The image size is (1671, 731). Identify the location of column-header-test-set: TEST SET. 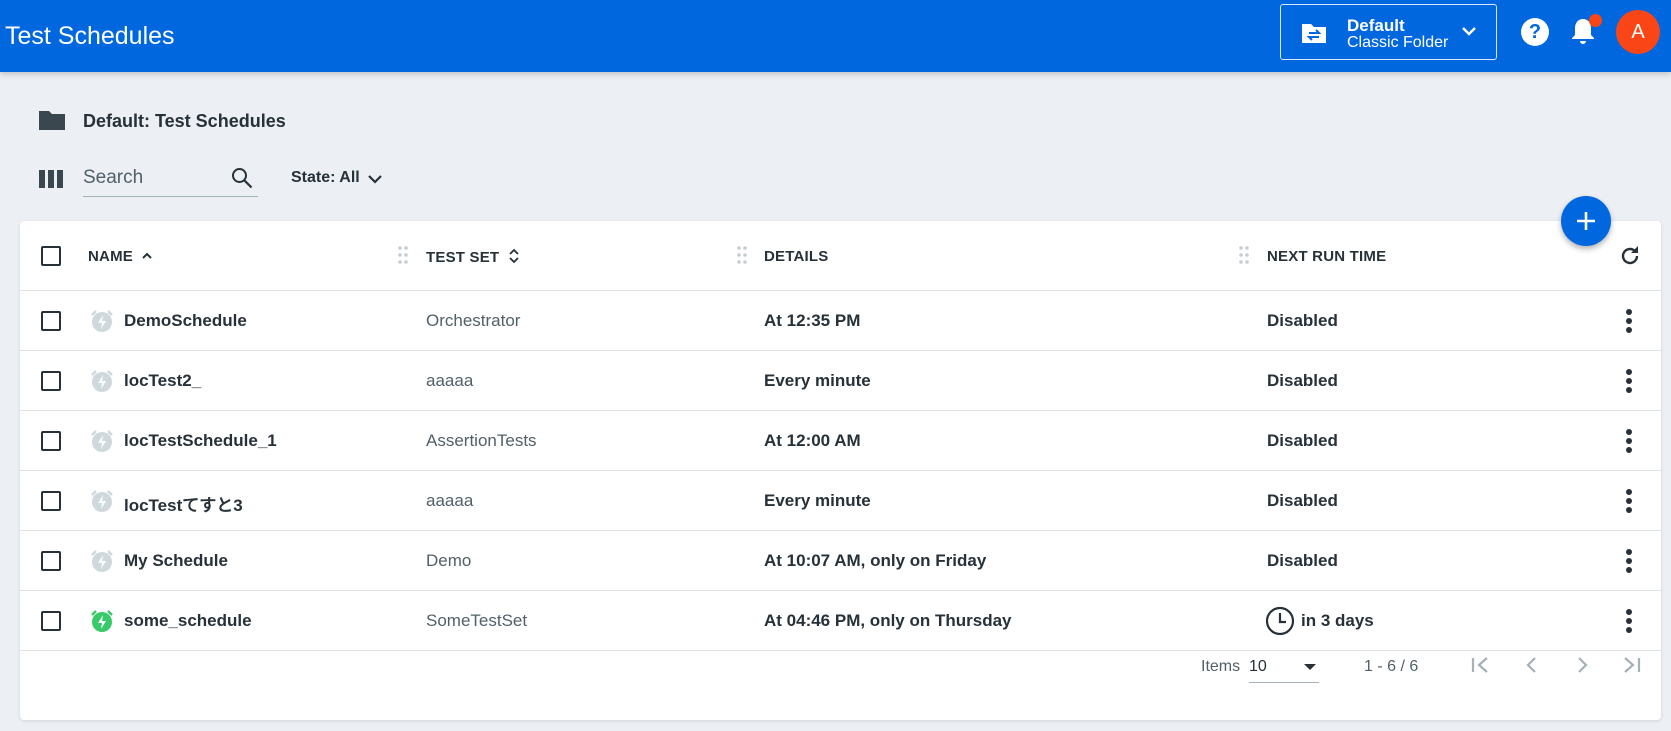
(473, 257).